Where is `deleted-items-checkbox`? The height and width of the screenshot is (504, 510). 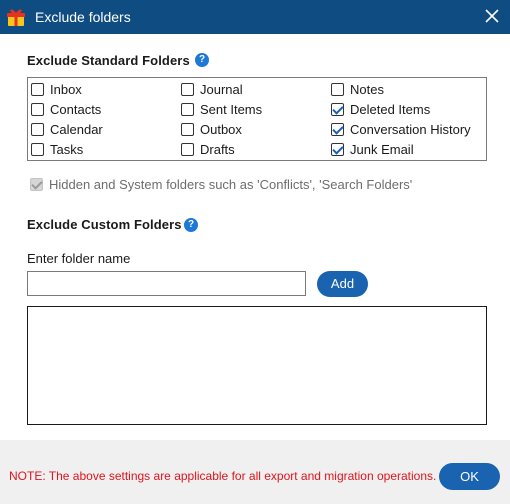
deleted-items-checkbox is located at coordinates (337, 109).